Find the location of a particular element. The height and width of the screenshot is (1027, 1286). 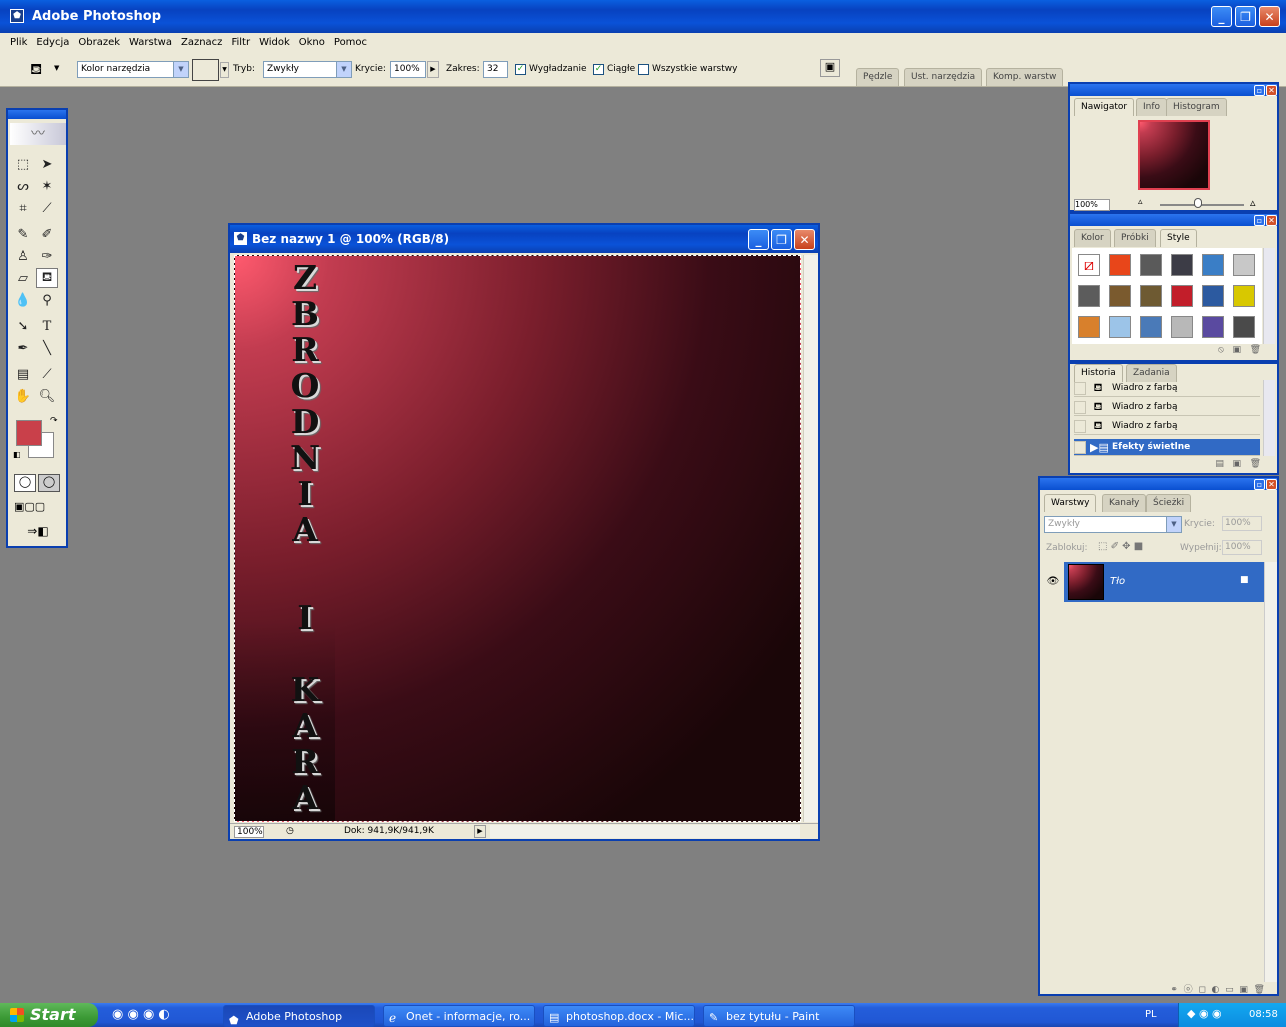

layer-row: 👁︎ Tło ■ is located at coordinates (1153, 582).